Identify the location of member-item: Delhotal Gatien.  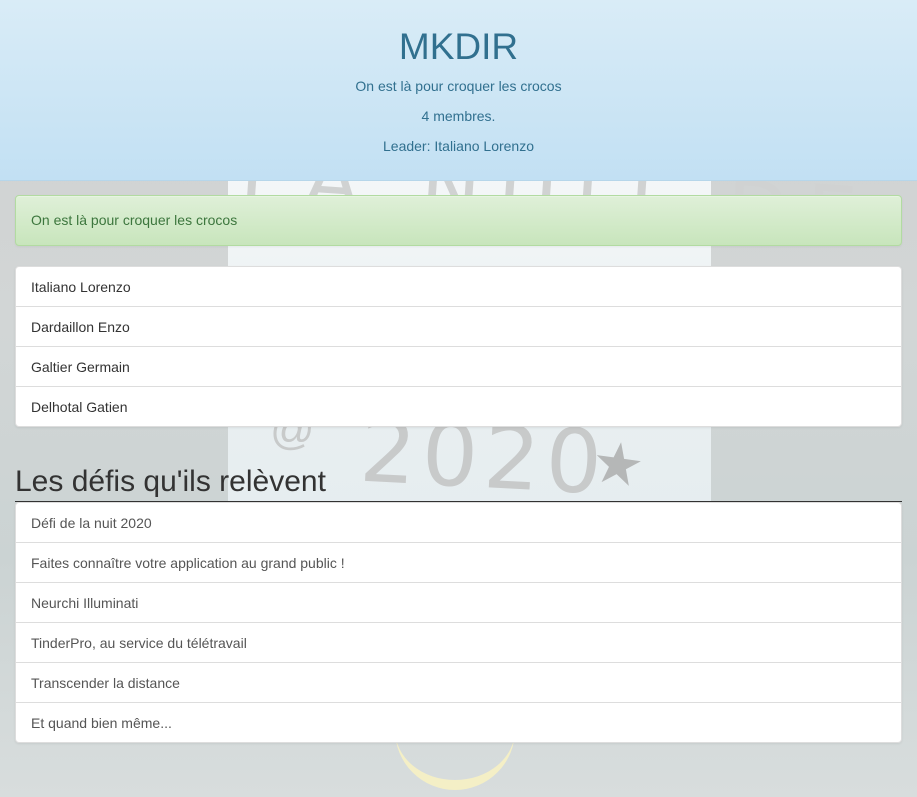
(458, 406).